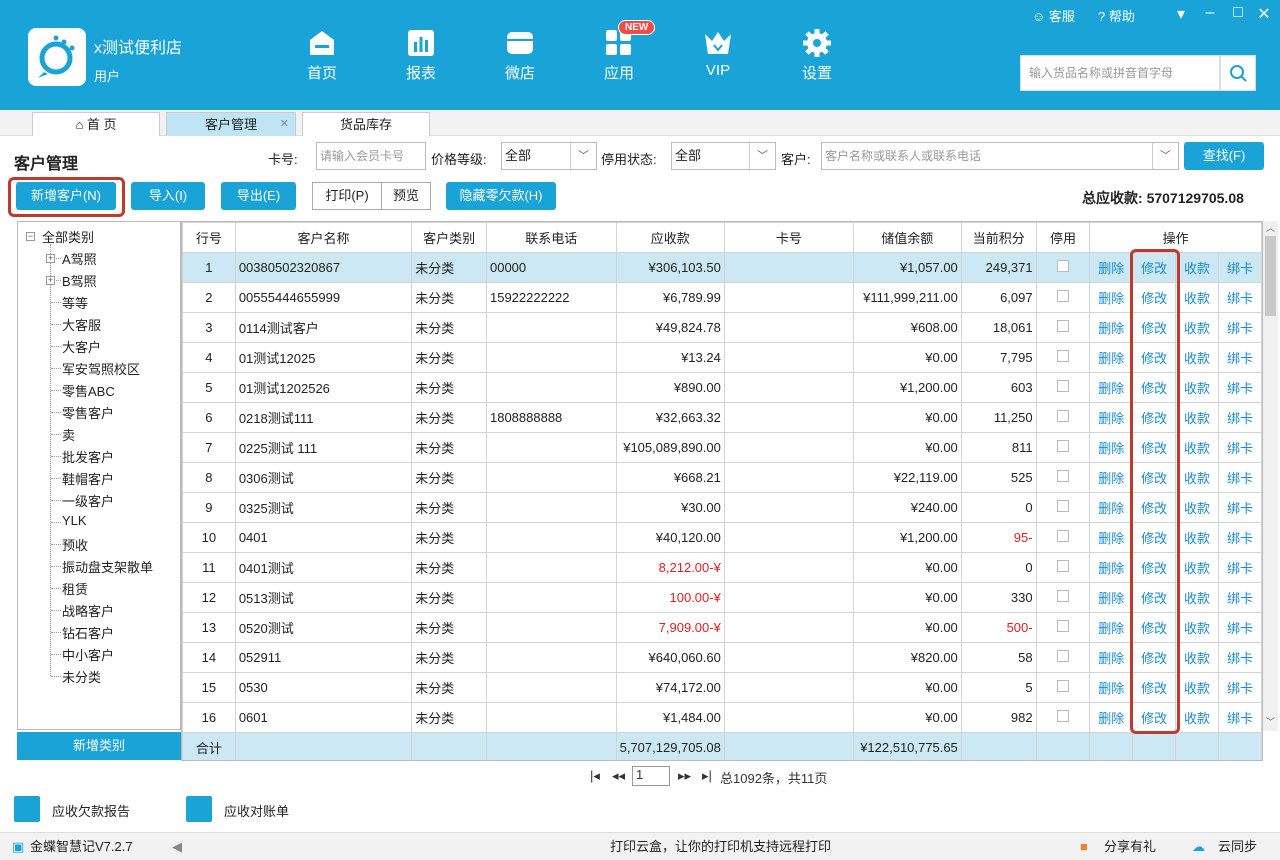  What do you see at coordinates (722, 627) in the screenshot?
I see `table-row: 13 0520测试 未分类 ¥-7,909.00 ¥0.00 -500 删除 修改 收款 绑卡` at bounding box center [722, 627].